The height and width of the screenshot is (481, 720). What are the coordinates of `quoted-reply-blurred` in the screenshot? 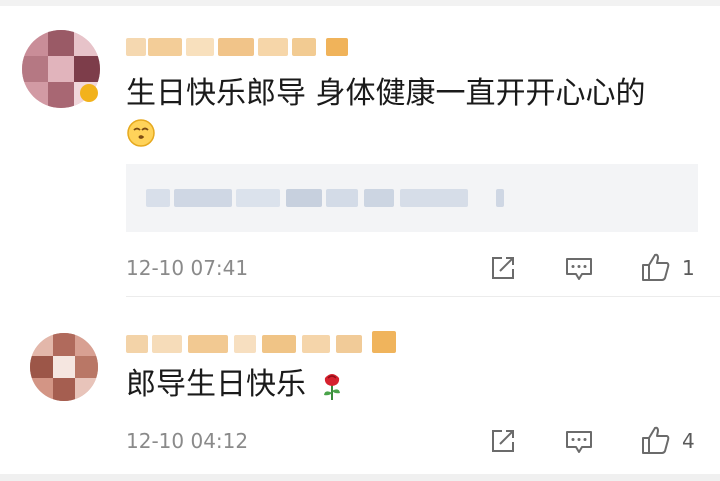 It's located at (412, 198).